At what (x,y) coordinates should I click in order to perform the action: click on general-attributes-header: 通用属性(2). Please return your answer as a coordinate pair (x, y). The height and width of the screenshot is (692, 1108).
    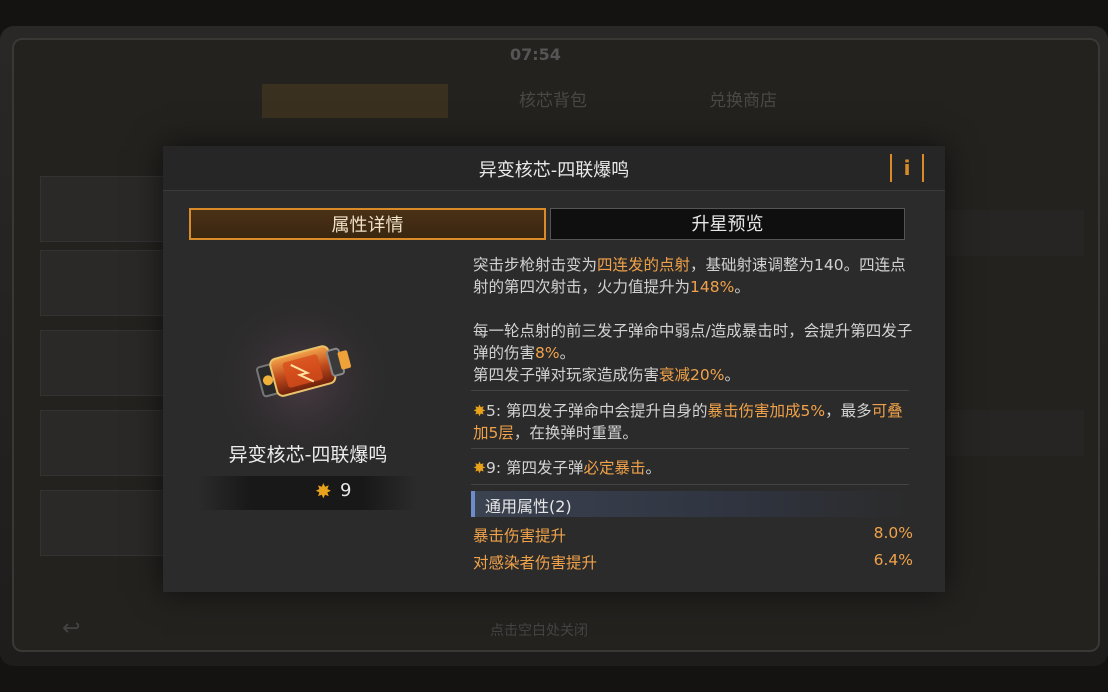
    Looking at the image, I should click on (690, 504).